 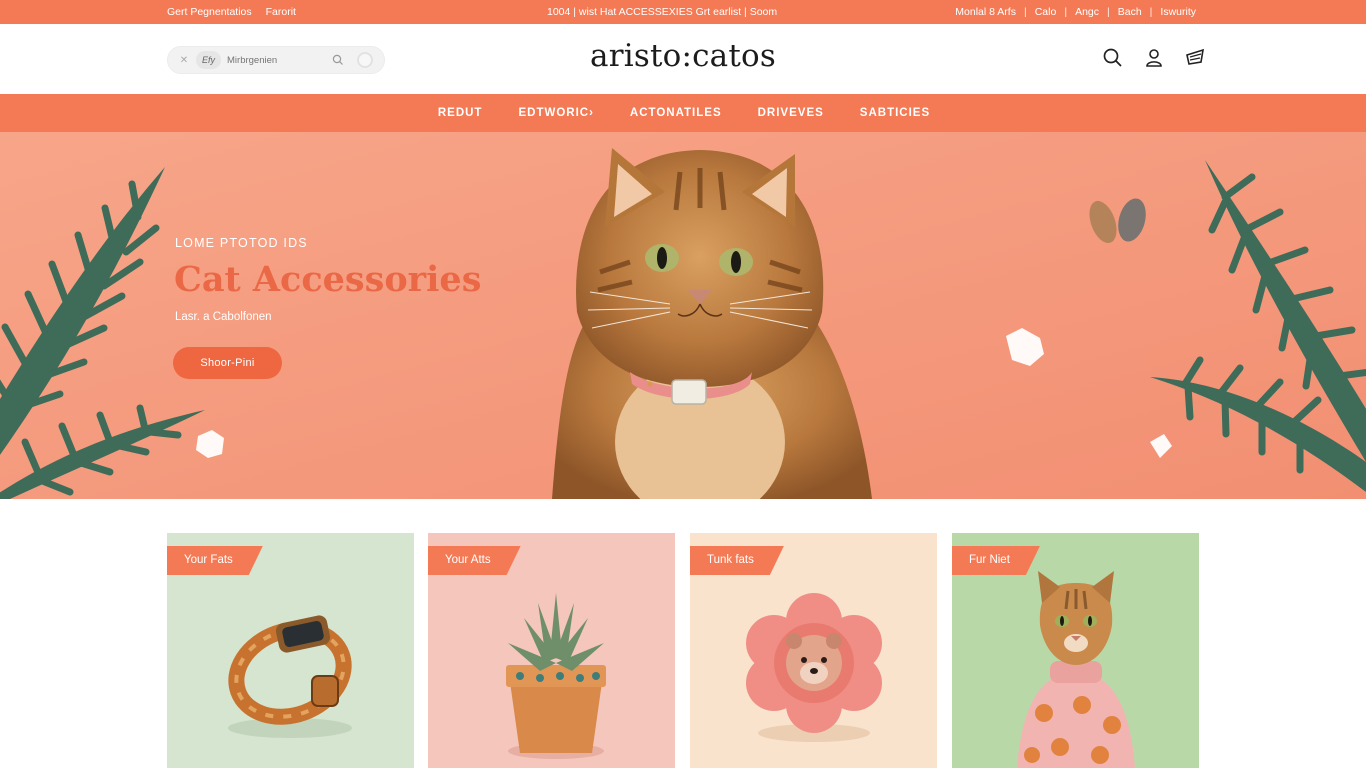 I want to click on header-icons, so click(x=1154, y=58).